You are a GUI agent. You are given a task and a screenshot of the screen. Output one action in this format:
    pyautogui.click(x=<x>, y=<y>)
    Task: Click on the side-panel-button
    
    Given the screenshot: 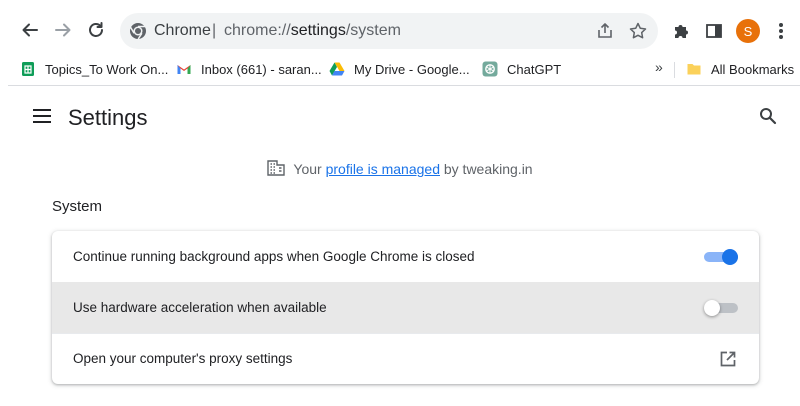 What is the action you would take?
    pyautogui.click(x=714, y=31)
    